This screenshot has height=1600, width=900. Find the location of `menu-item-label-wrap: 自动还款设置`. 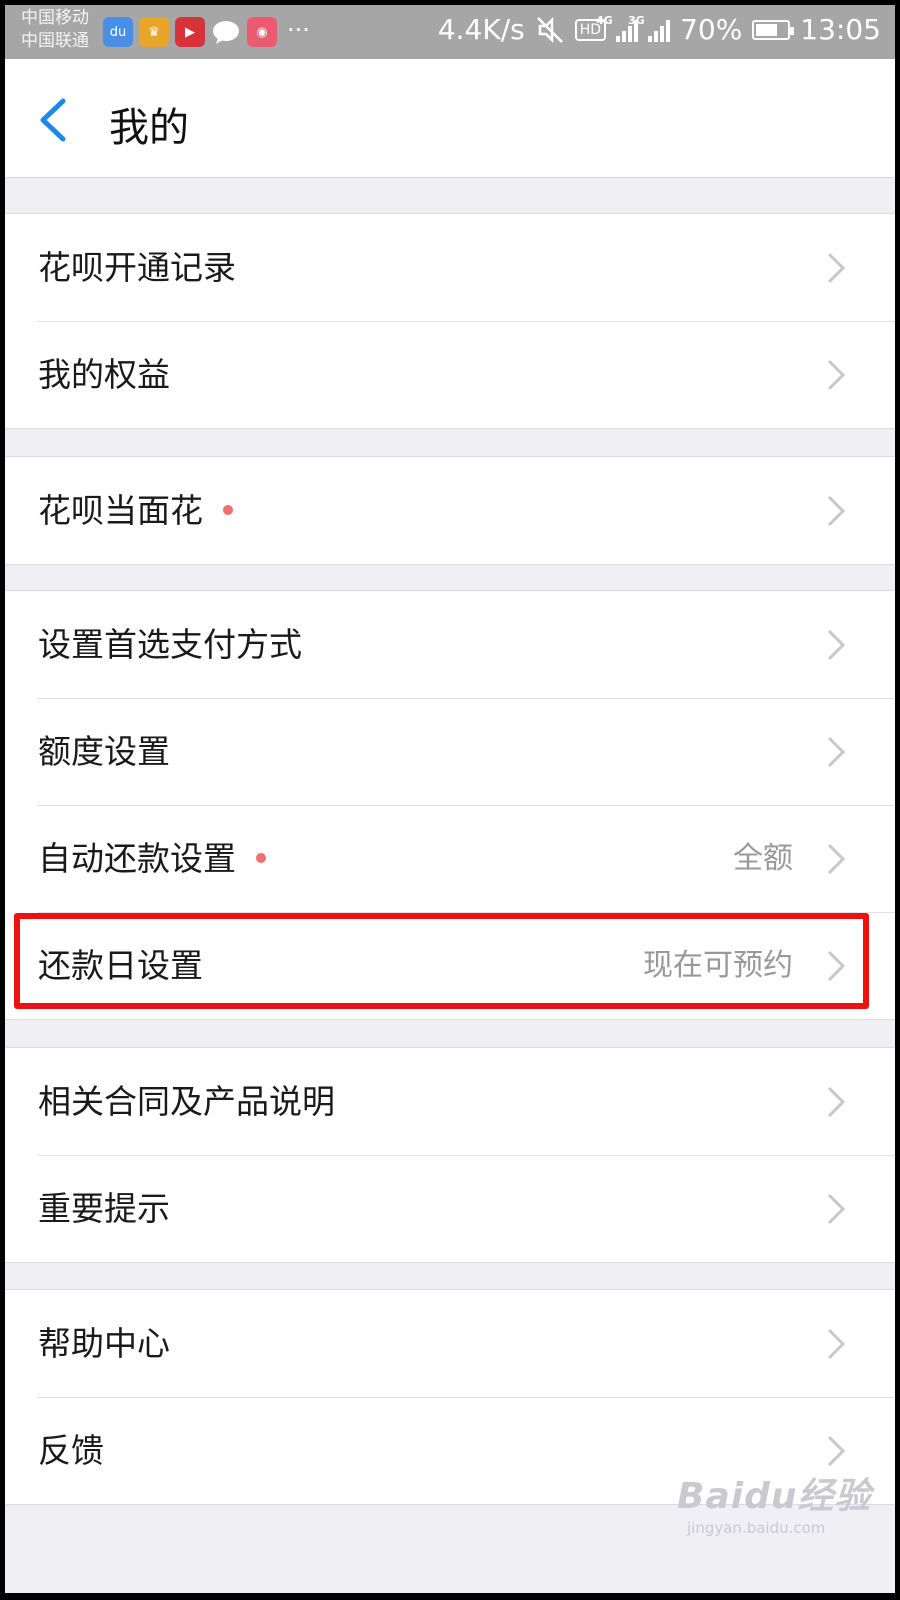

menu-item-label-wrap: 自动还款设置 is located at coordinates (152, 858).